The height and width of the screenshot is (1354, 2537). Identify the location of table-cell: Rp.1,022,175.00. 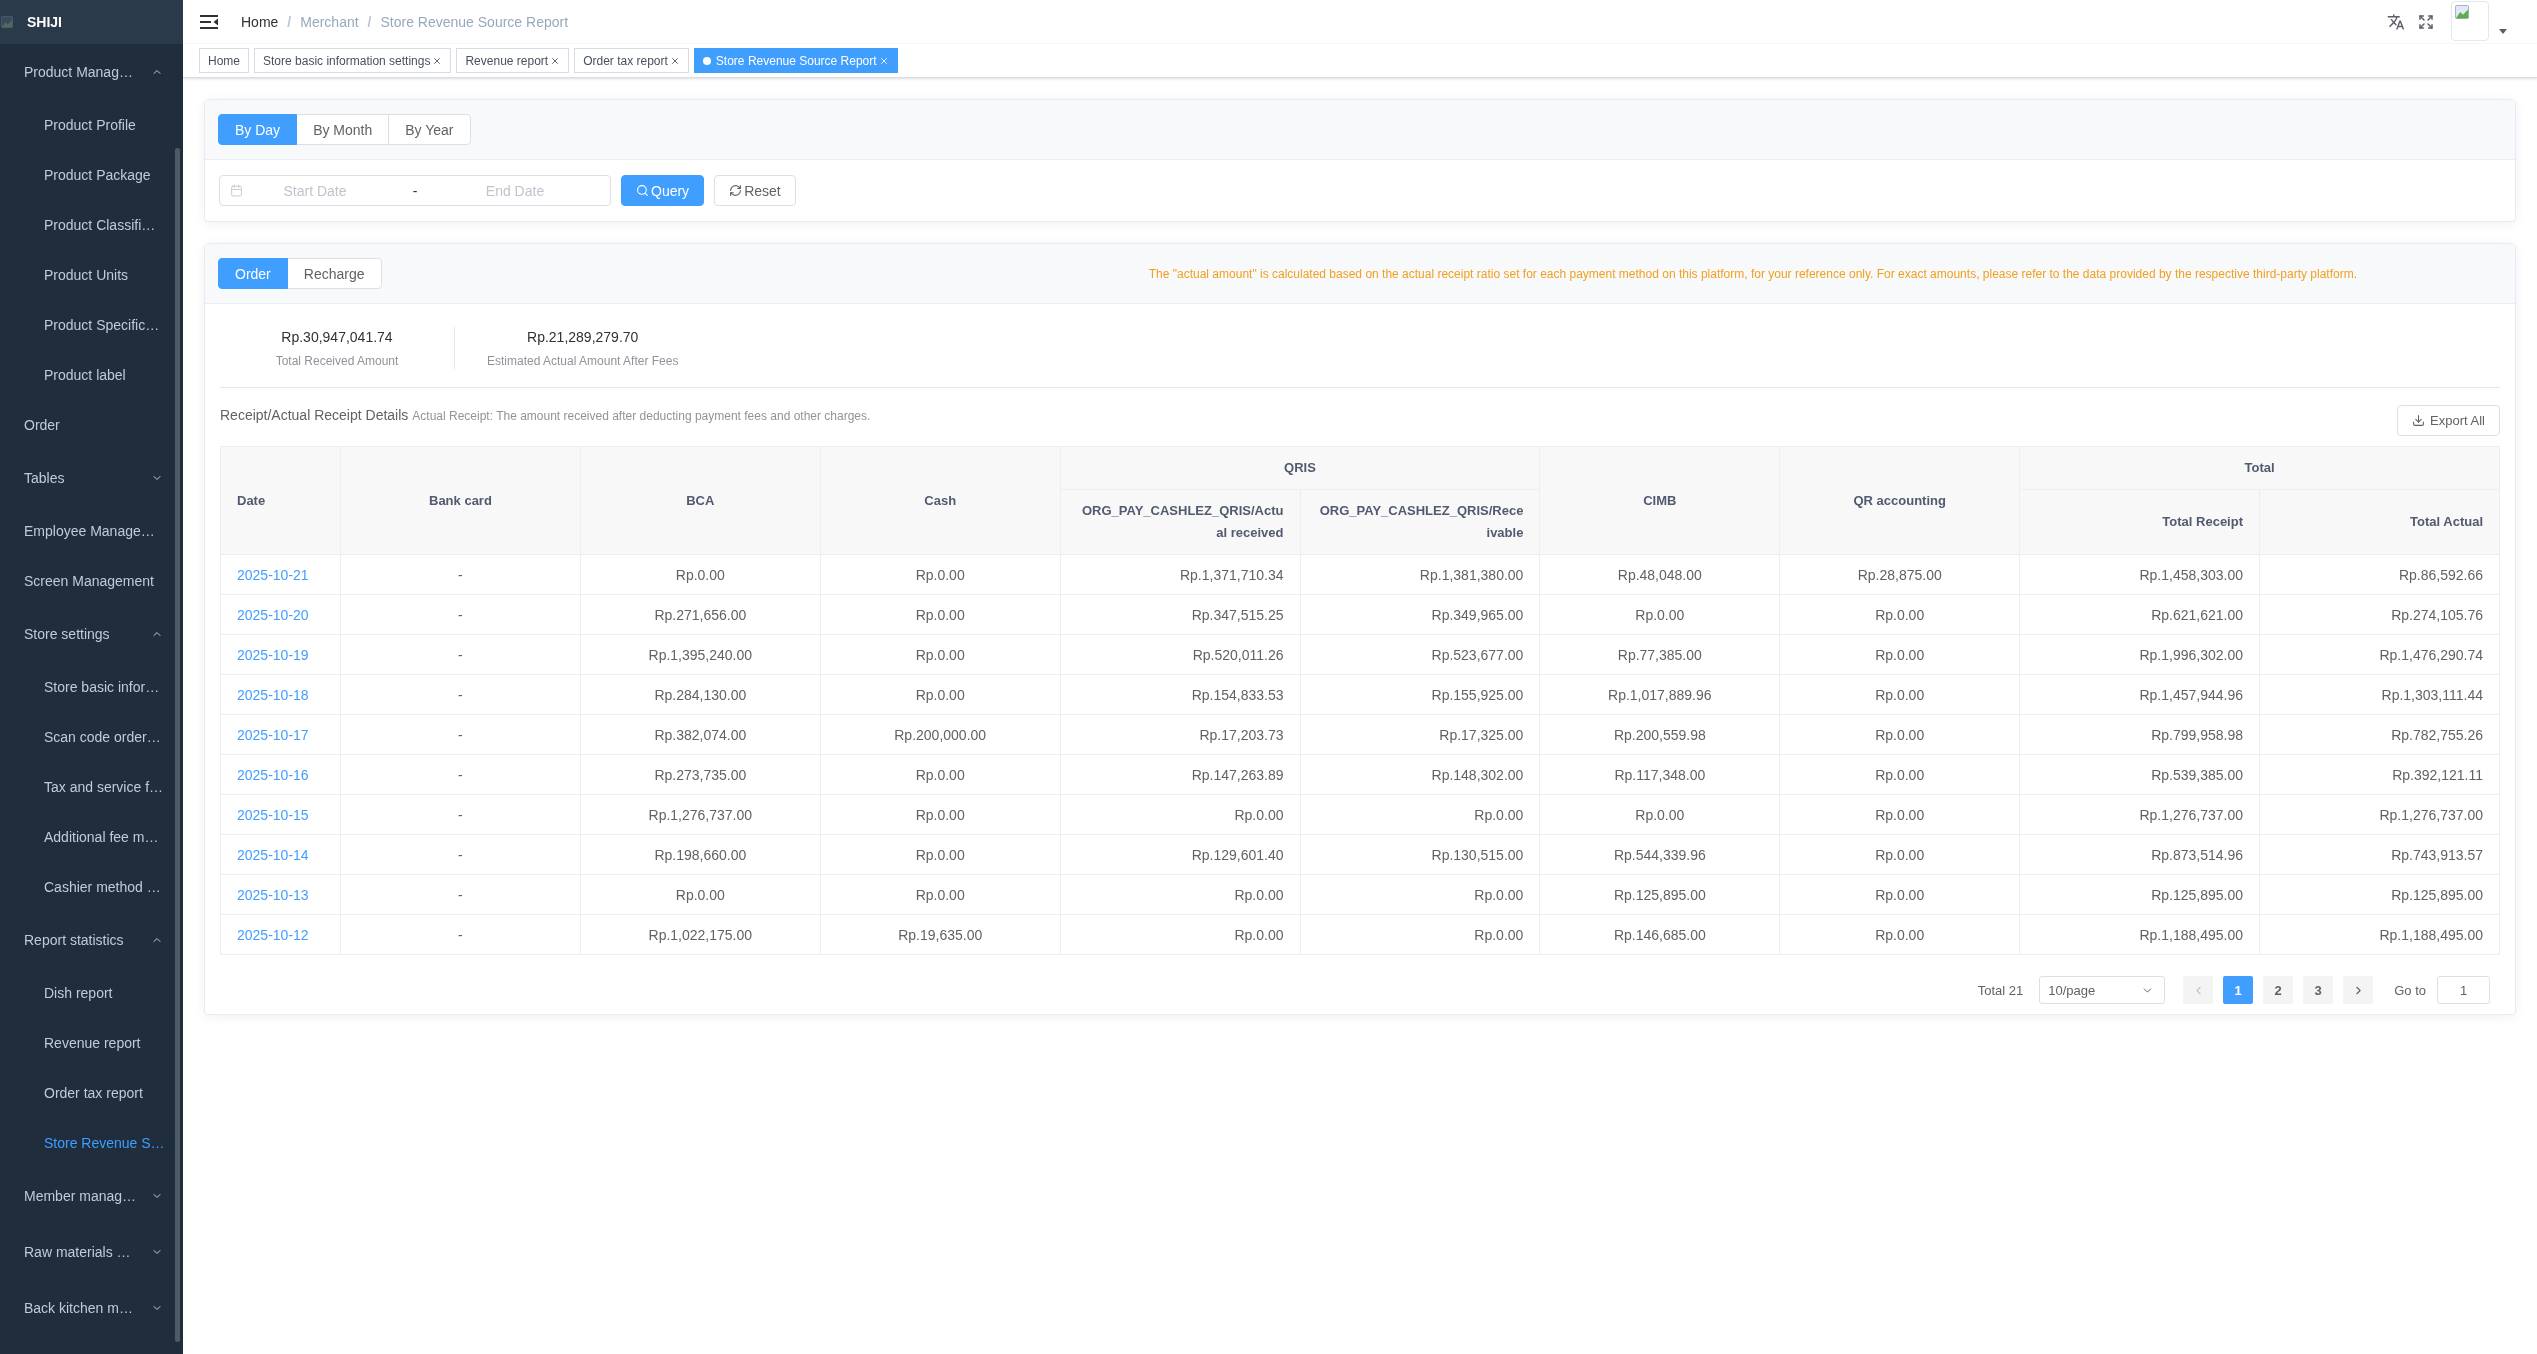
(700, 934).